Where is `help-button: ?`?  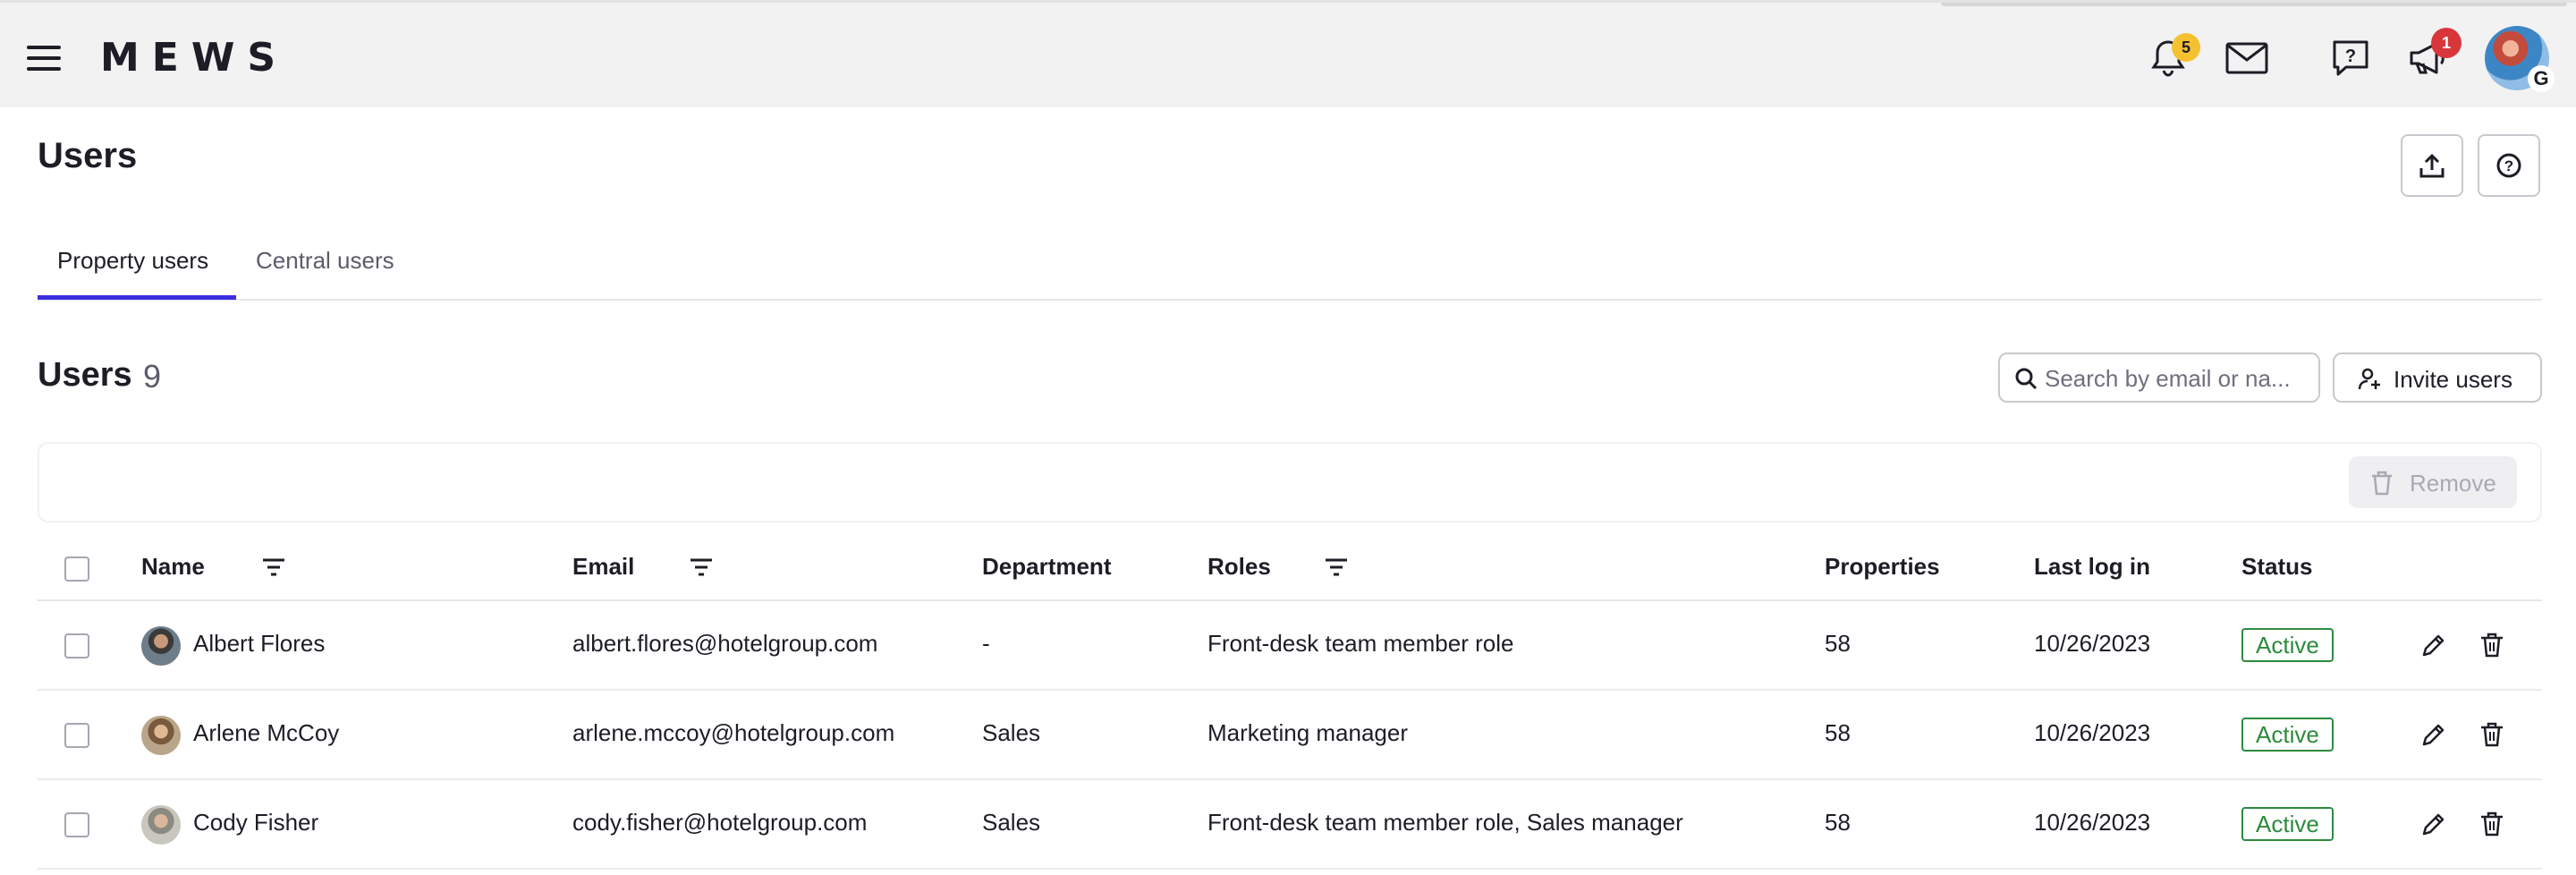 help-button: ? is located at coordinates (2350, 58).